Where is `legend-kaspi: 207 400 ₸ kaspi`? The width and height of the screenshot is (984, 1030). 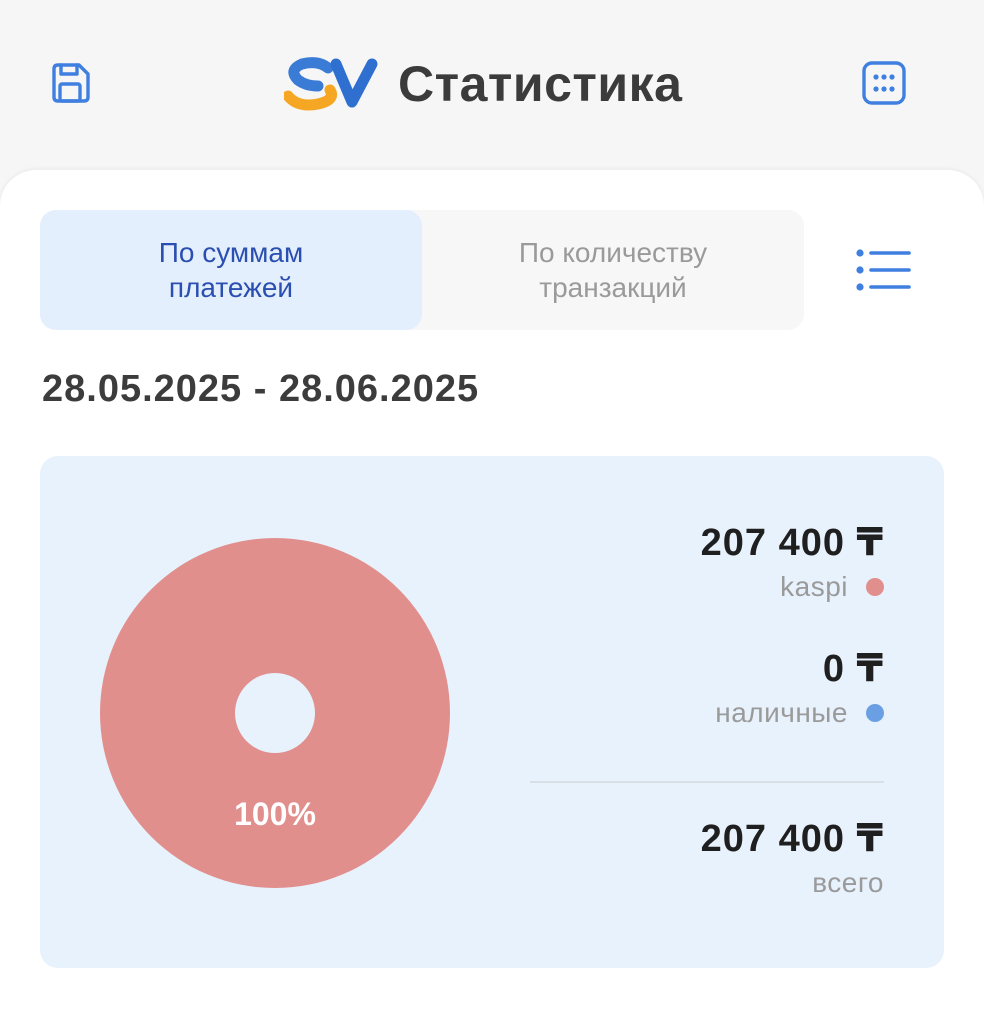
legend-kaspi: 207 400 ₸ kaspi is located at coordinates (792, 561).